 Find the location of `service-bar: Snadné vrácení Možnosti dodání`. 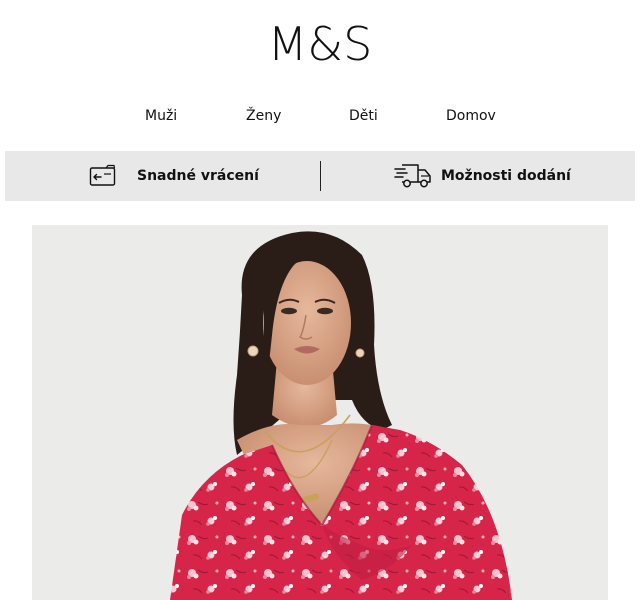

service-bar: Snadné vrácení Možnosti dodání is located at coordinates (320, 176).